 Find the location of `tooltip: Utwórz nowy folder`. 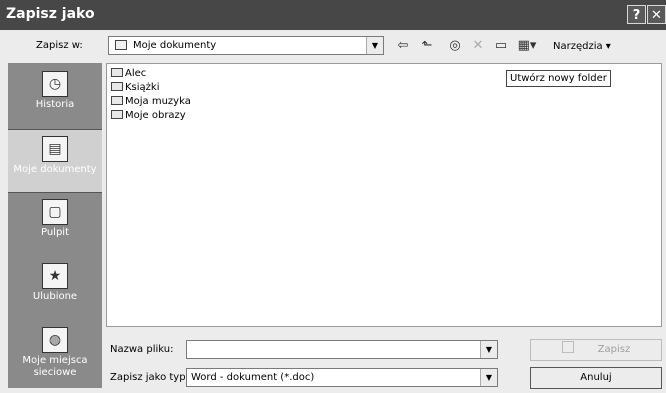

tooltip: Utwórz nowy folder is located at coordinates (558, 78).